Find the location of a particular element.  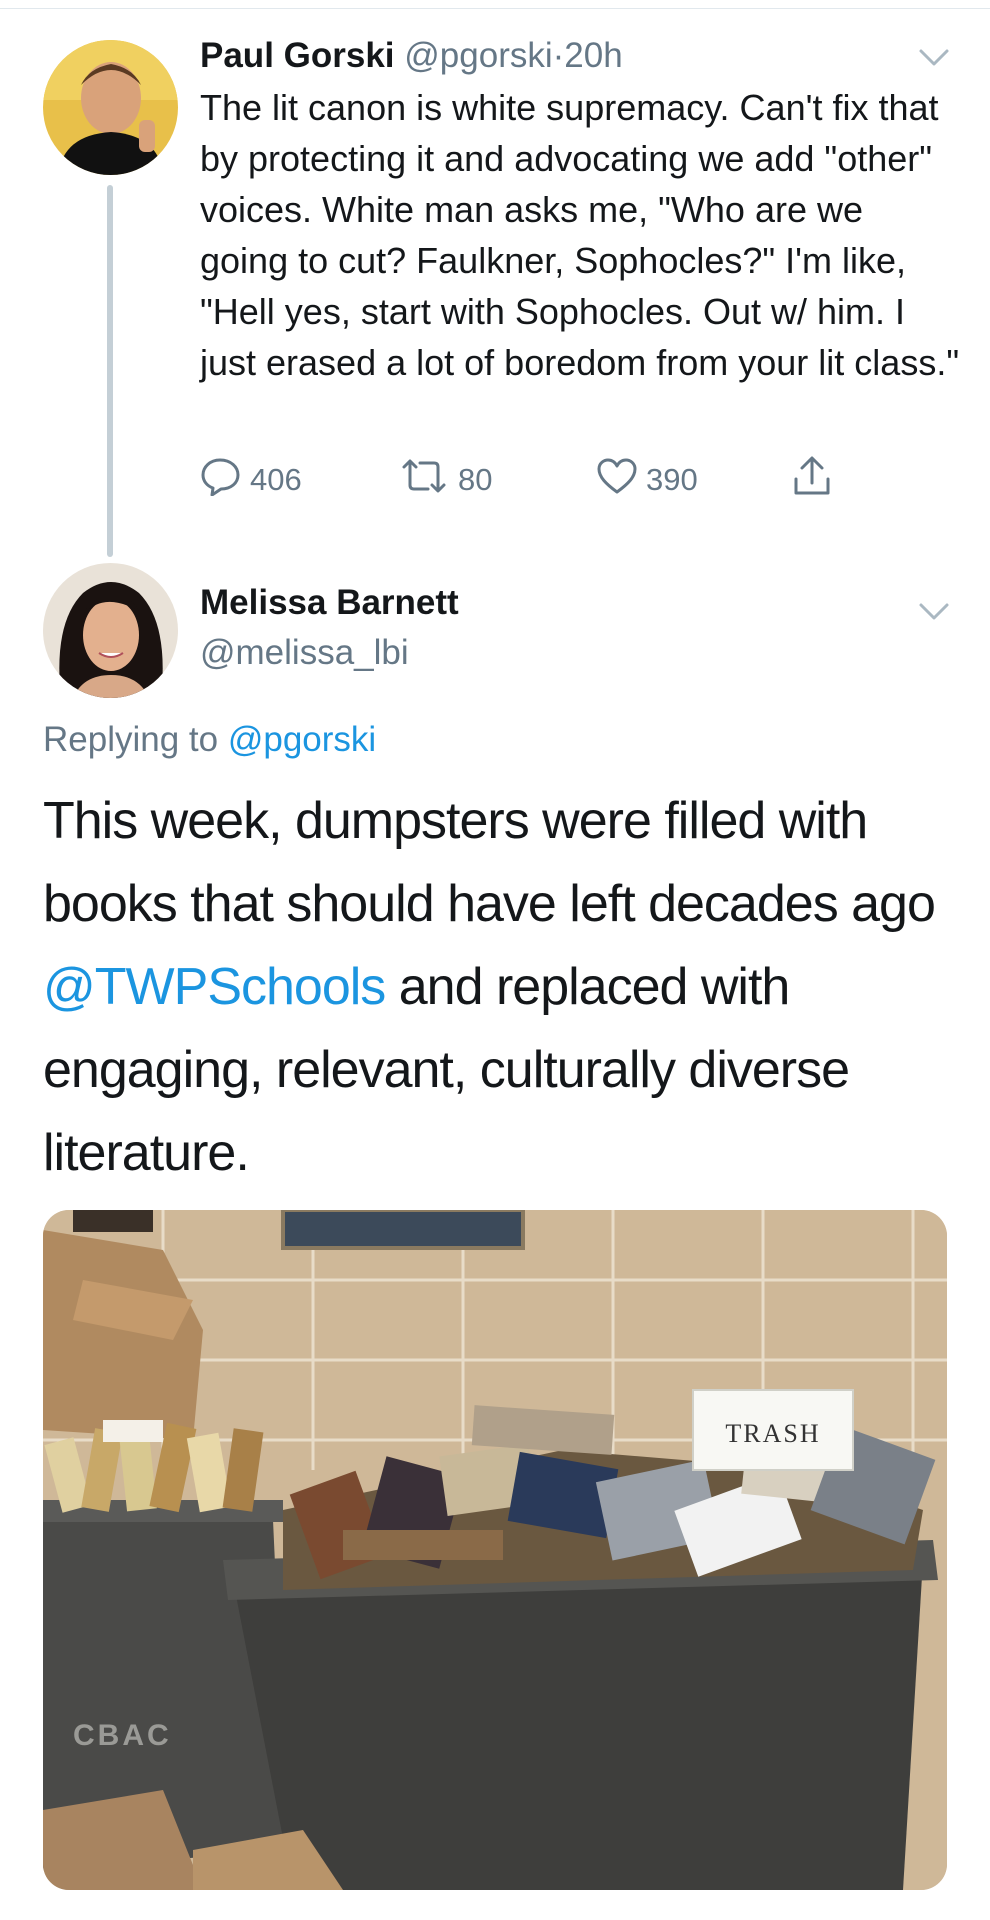

share-icon is located at coordinates (816, 480).